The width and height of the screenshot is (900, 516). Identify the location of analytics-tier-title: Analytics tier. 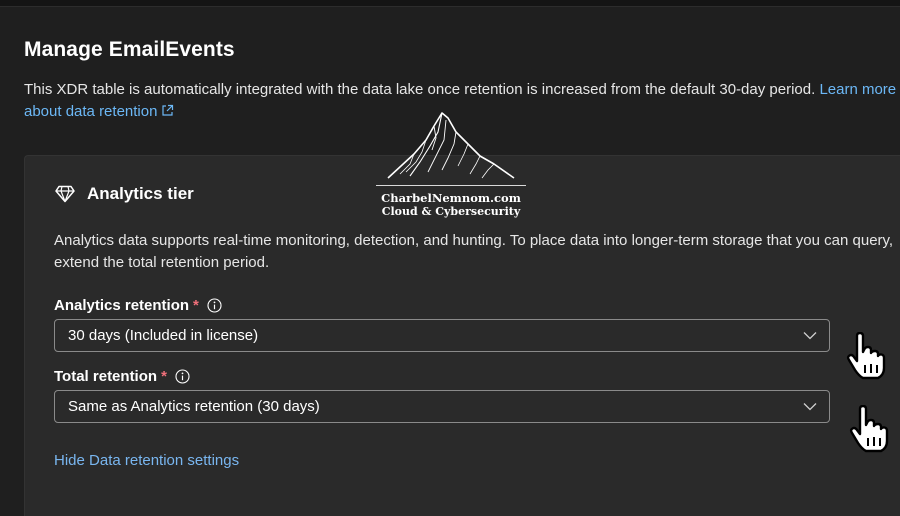
(140, 193).